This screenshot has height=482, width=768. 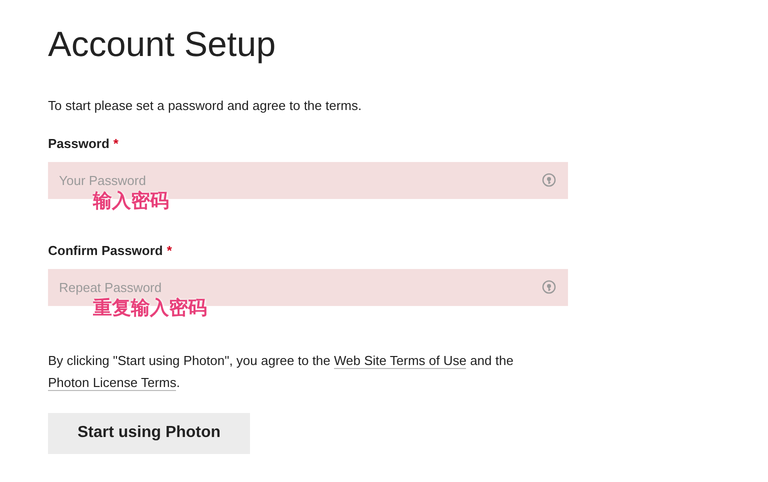 What do you see at coordinates (205, 106) in the screenshot?
I see `intro-text: To start please set a password and agree to the terms.` at bounding box center [205, 106].